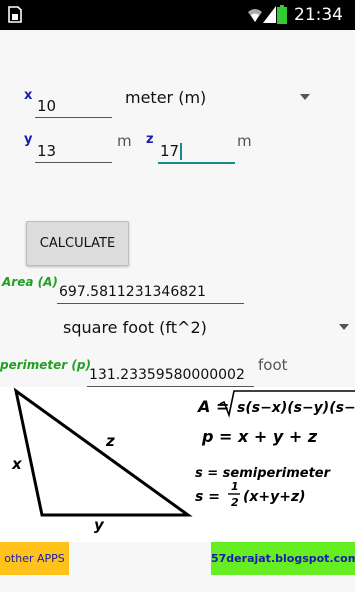 The image size is (355, 592). Describe the element at coordinates (177, 583) in the screenshot. I see `bottom-strip` at that location.